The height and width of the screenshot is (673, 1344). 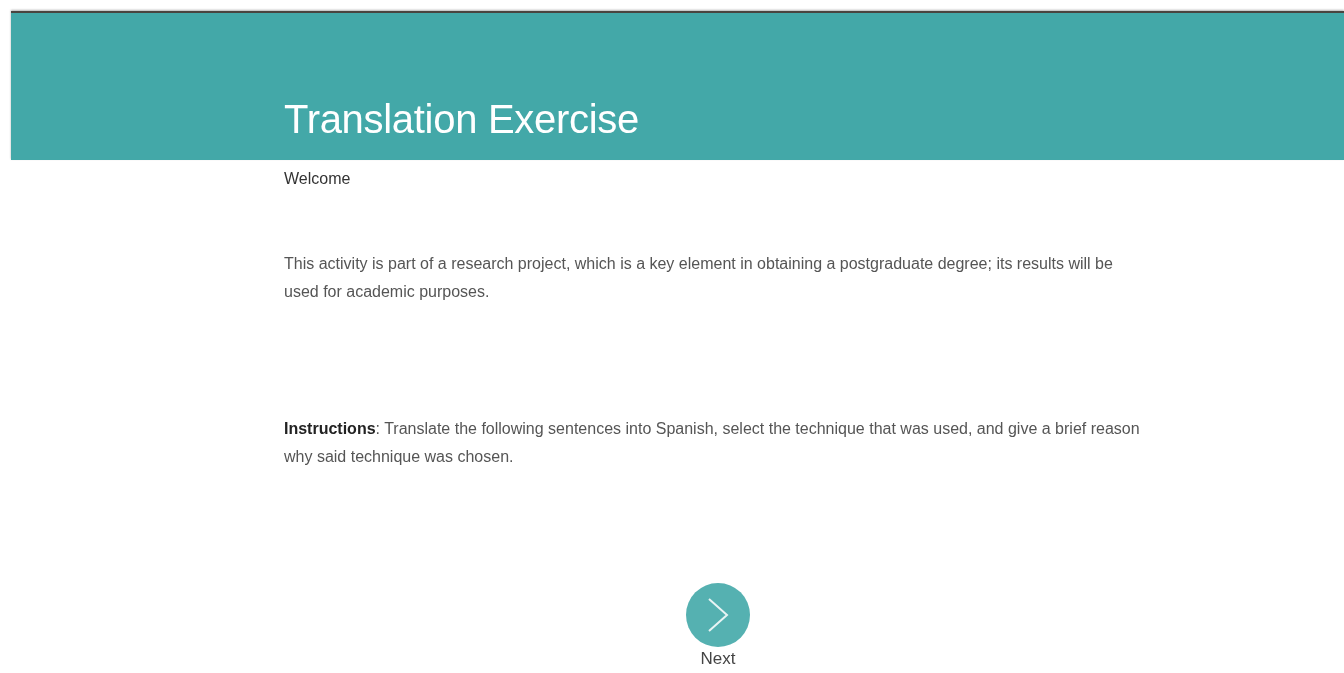 I want to click on intro-paragraph: This activity is part of a research project, which is a key element in obtaining a postgraduate degree; its results will be used for academic purposes., so click(x=699, y=278).